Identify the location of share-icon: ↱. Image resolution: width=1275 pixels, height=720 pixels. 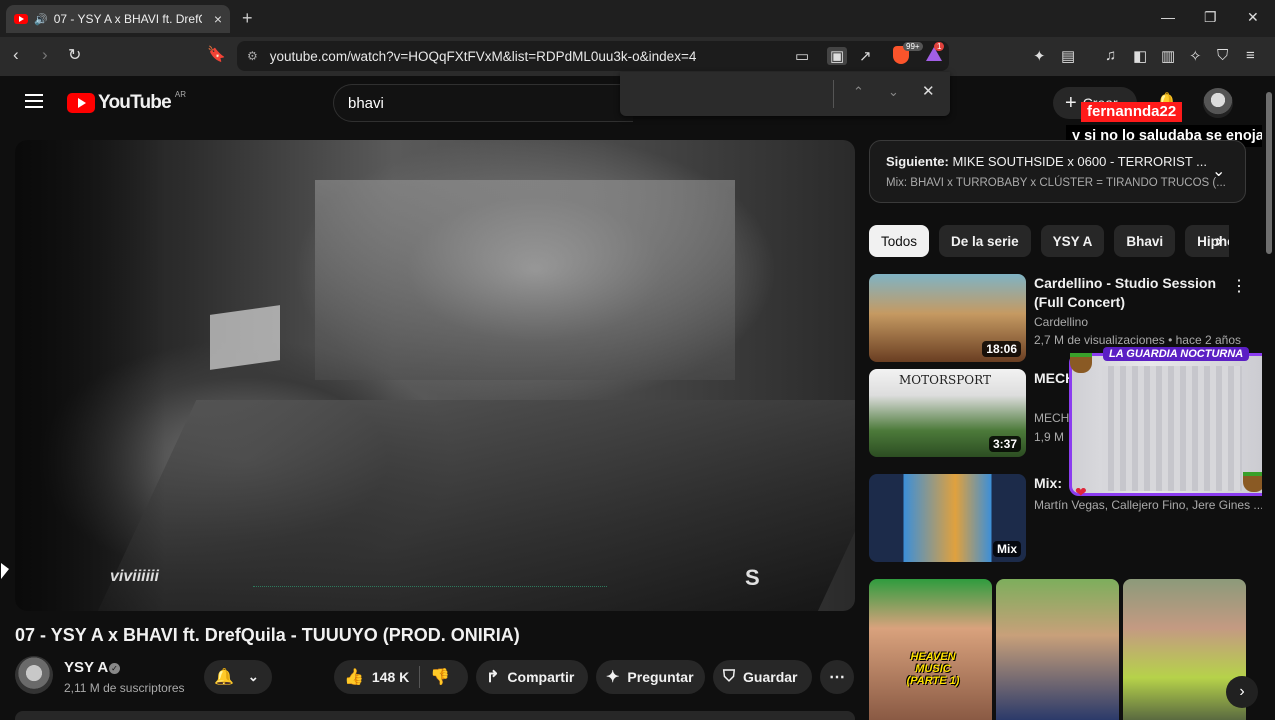
(493, 677).